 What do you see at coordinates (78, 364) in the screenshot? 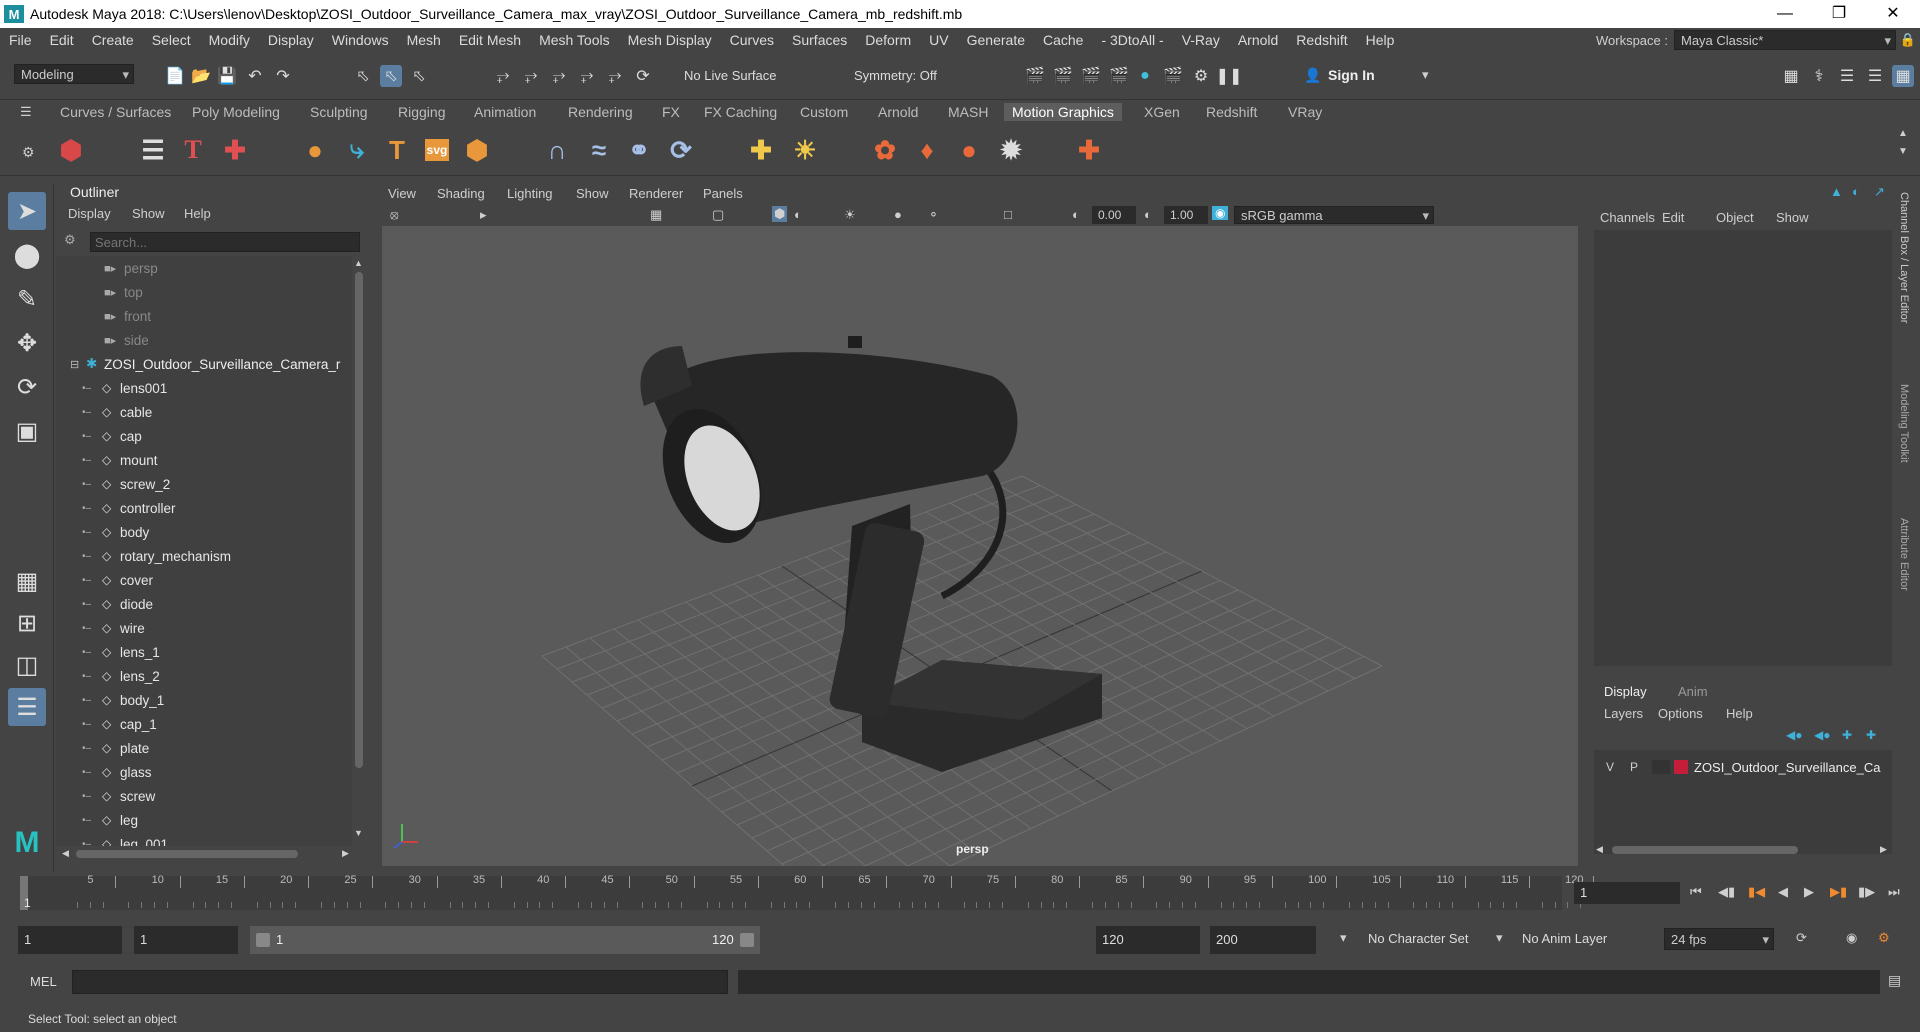
I see `collapse-icon: ⊟` at bounding box center [78, 364].